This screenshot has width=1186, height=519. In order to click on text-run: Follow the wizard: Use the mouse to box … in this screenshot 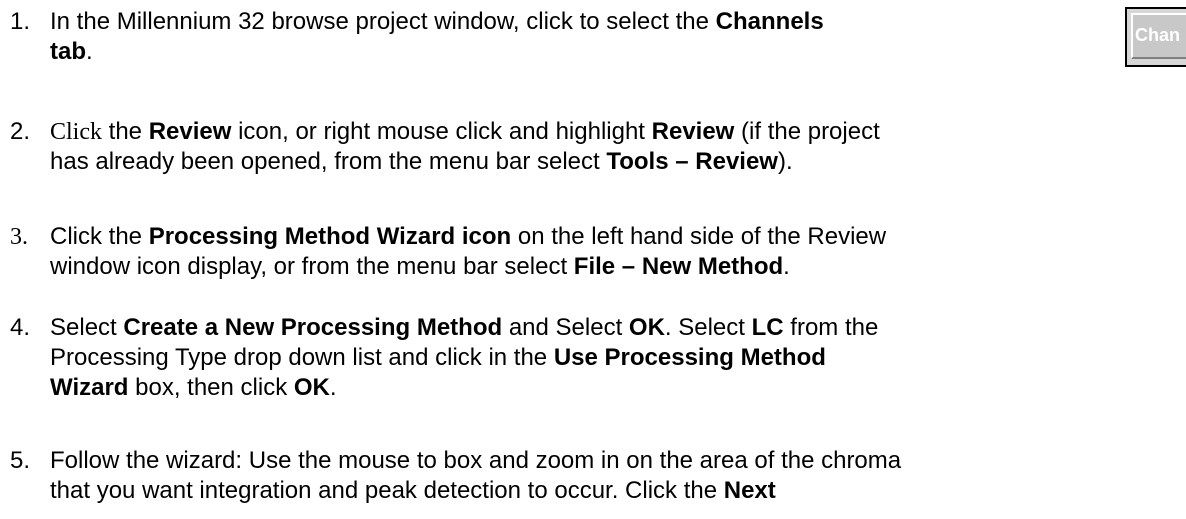, I will do `click(476, 460)`.